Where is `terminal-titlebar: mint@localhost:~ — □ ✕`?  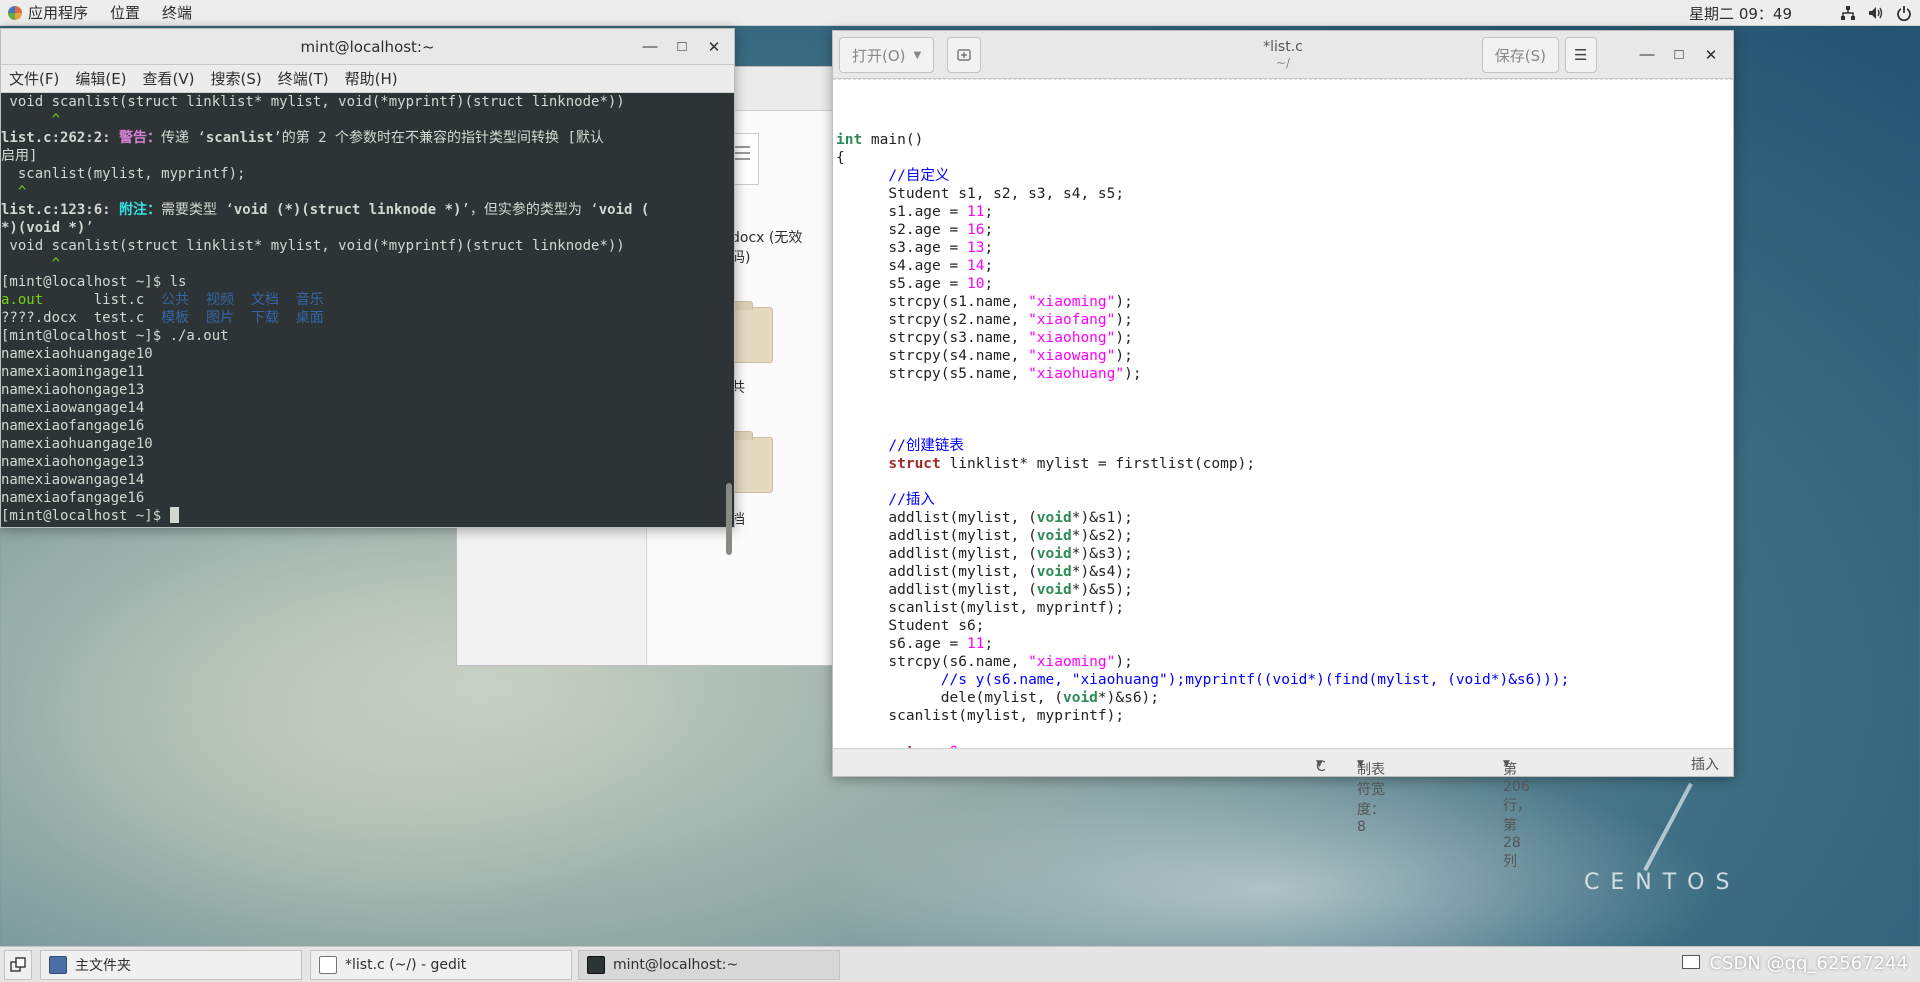
terminal-titlebar: mint@localhost:~ — □ ✕ is located at coordinates (367, 47).